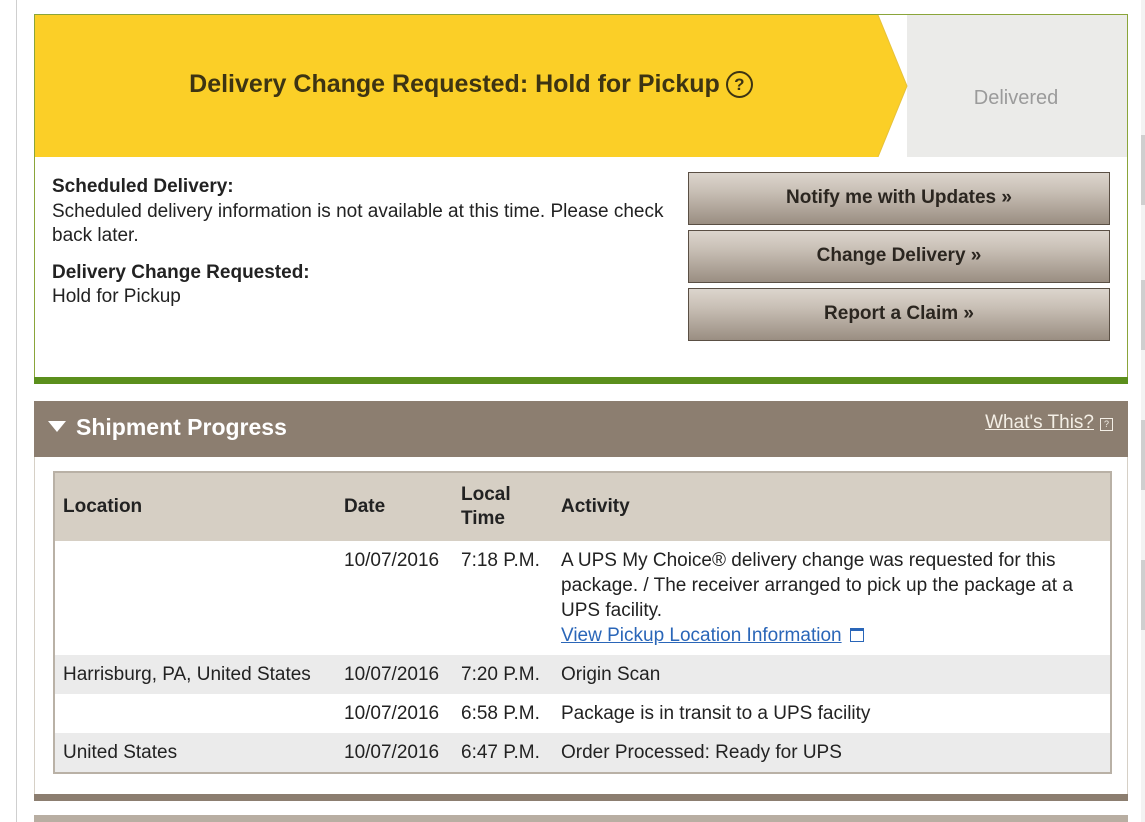 This screenshot has width=1145, height=822. I want to click on delivered-step-label: Delivered, so click(1016, 98).